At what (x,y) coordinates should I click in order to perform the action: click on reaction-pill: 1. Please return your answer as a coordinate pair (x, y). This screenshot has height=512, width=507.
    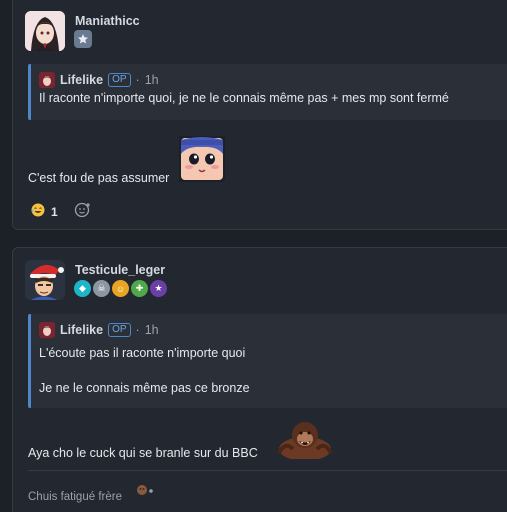
    Looking at the image, I should click on (44, 211).